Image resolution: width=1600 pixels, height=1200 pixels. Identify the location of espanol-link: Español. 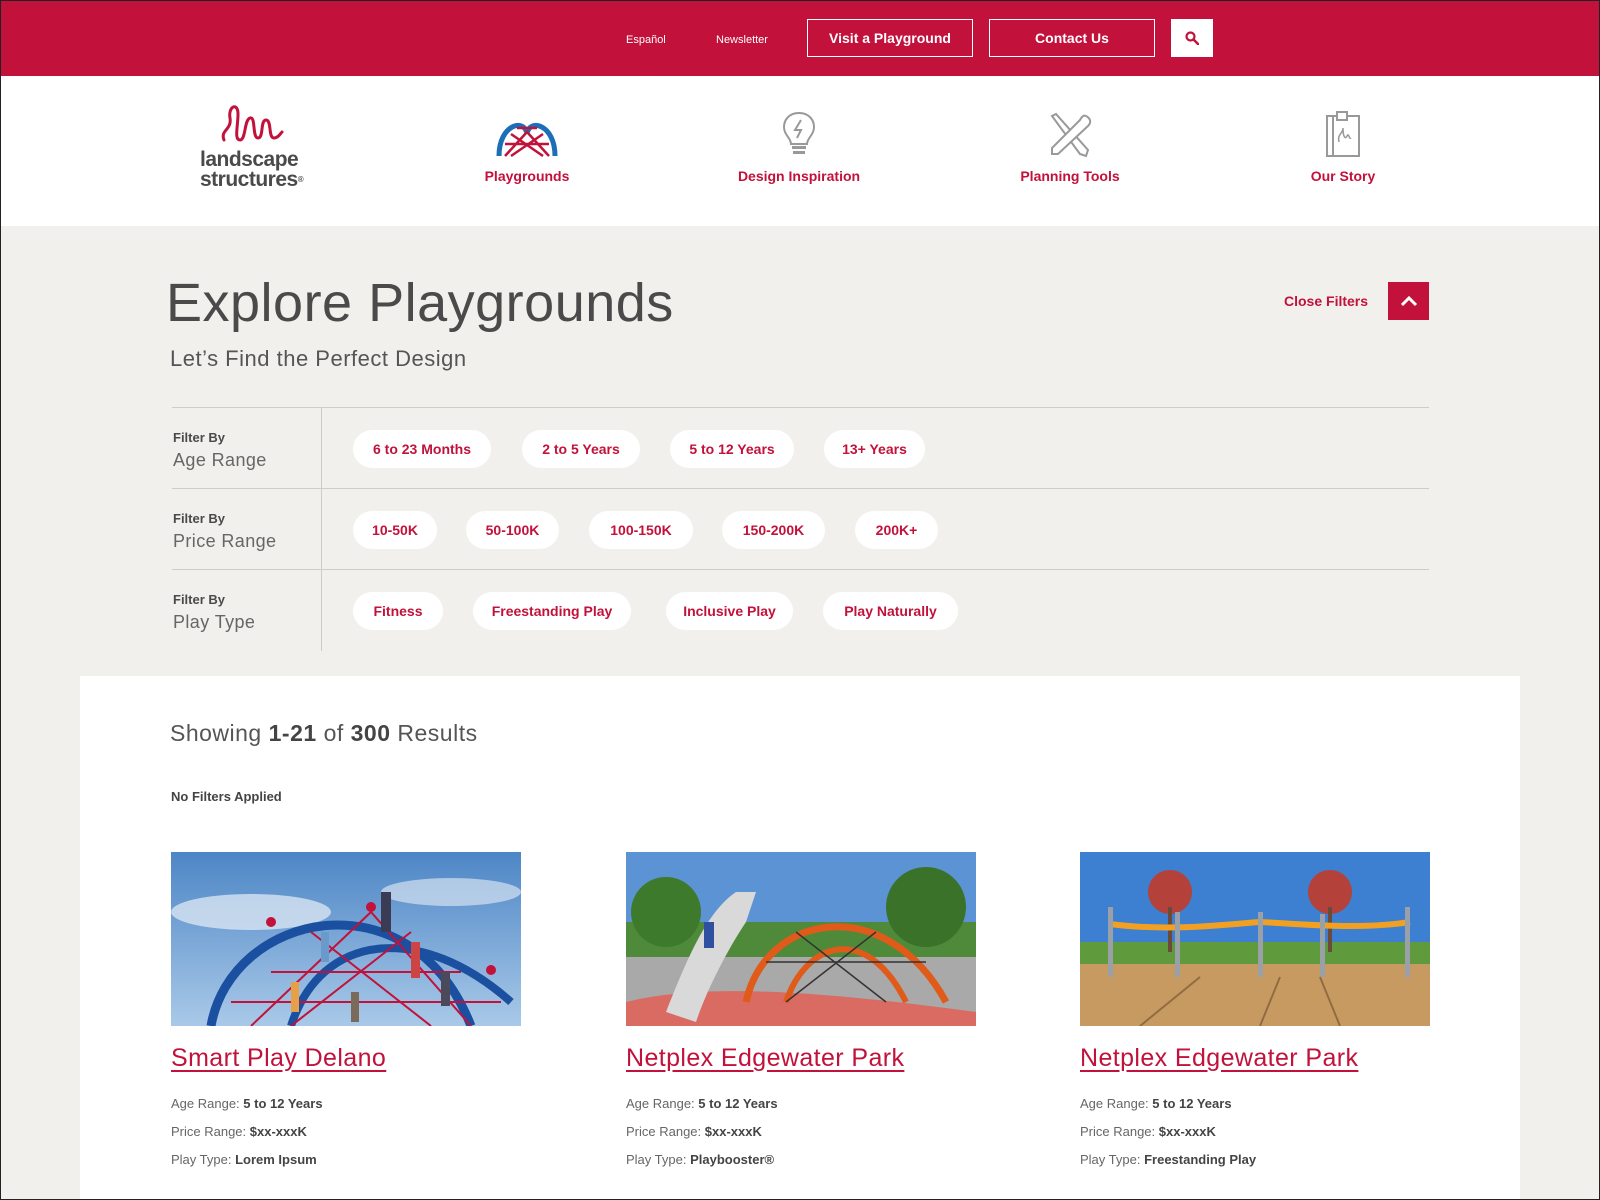
(646, 40).